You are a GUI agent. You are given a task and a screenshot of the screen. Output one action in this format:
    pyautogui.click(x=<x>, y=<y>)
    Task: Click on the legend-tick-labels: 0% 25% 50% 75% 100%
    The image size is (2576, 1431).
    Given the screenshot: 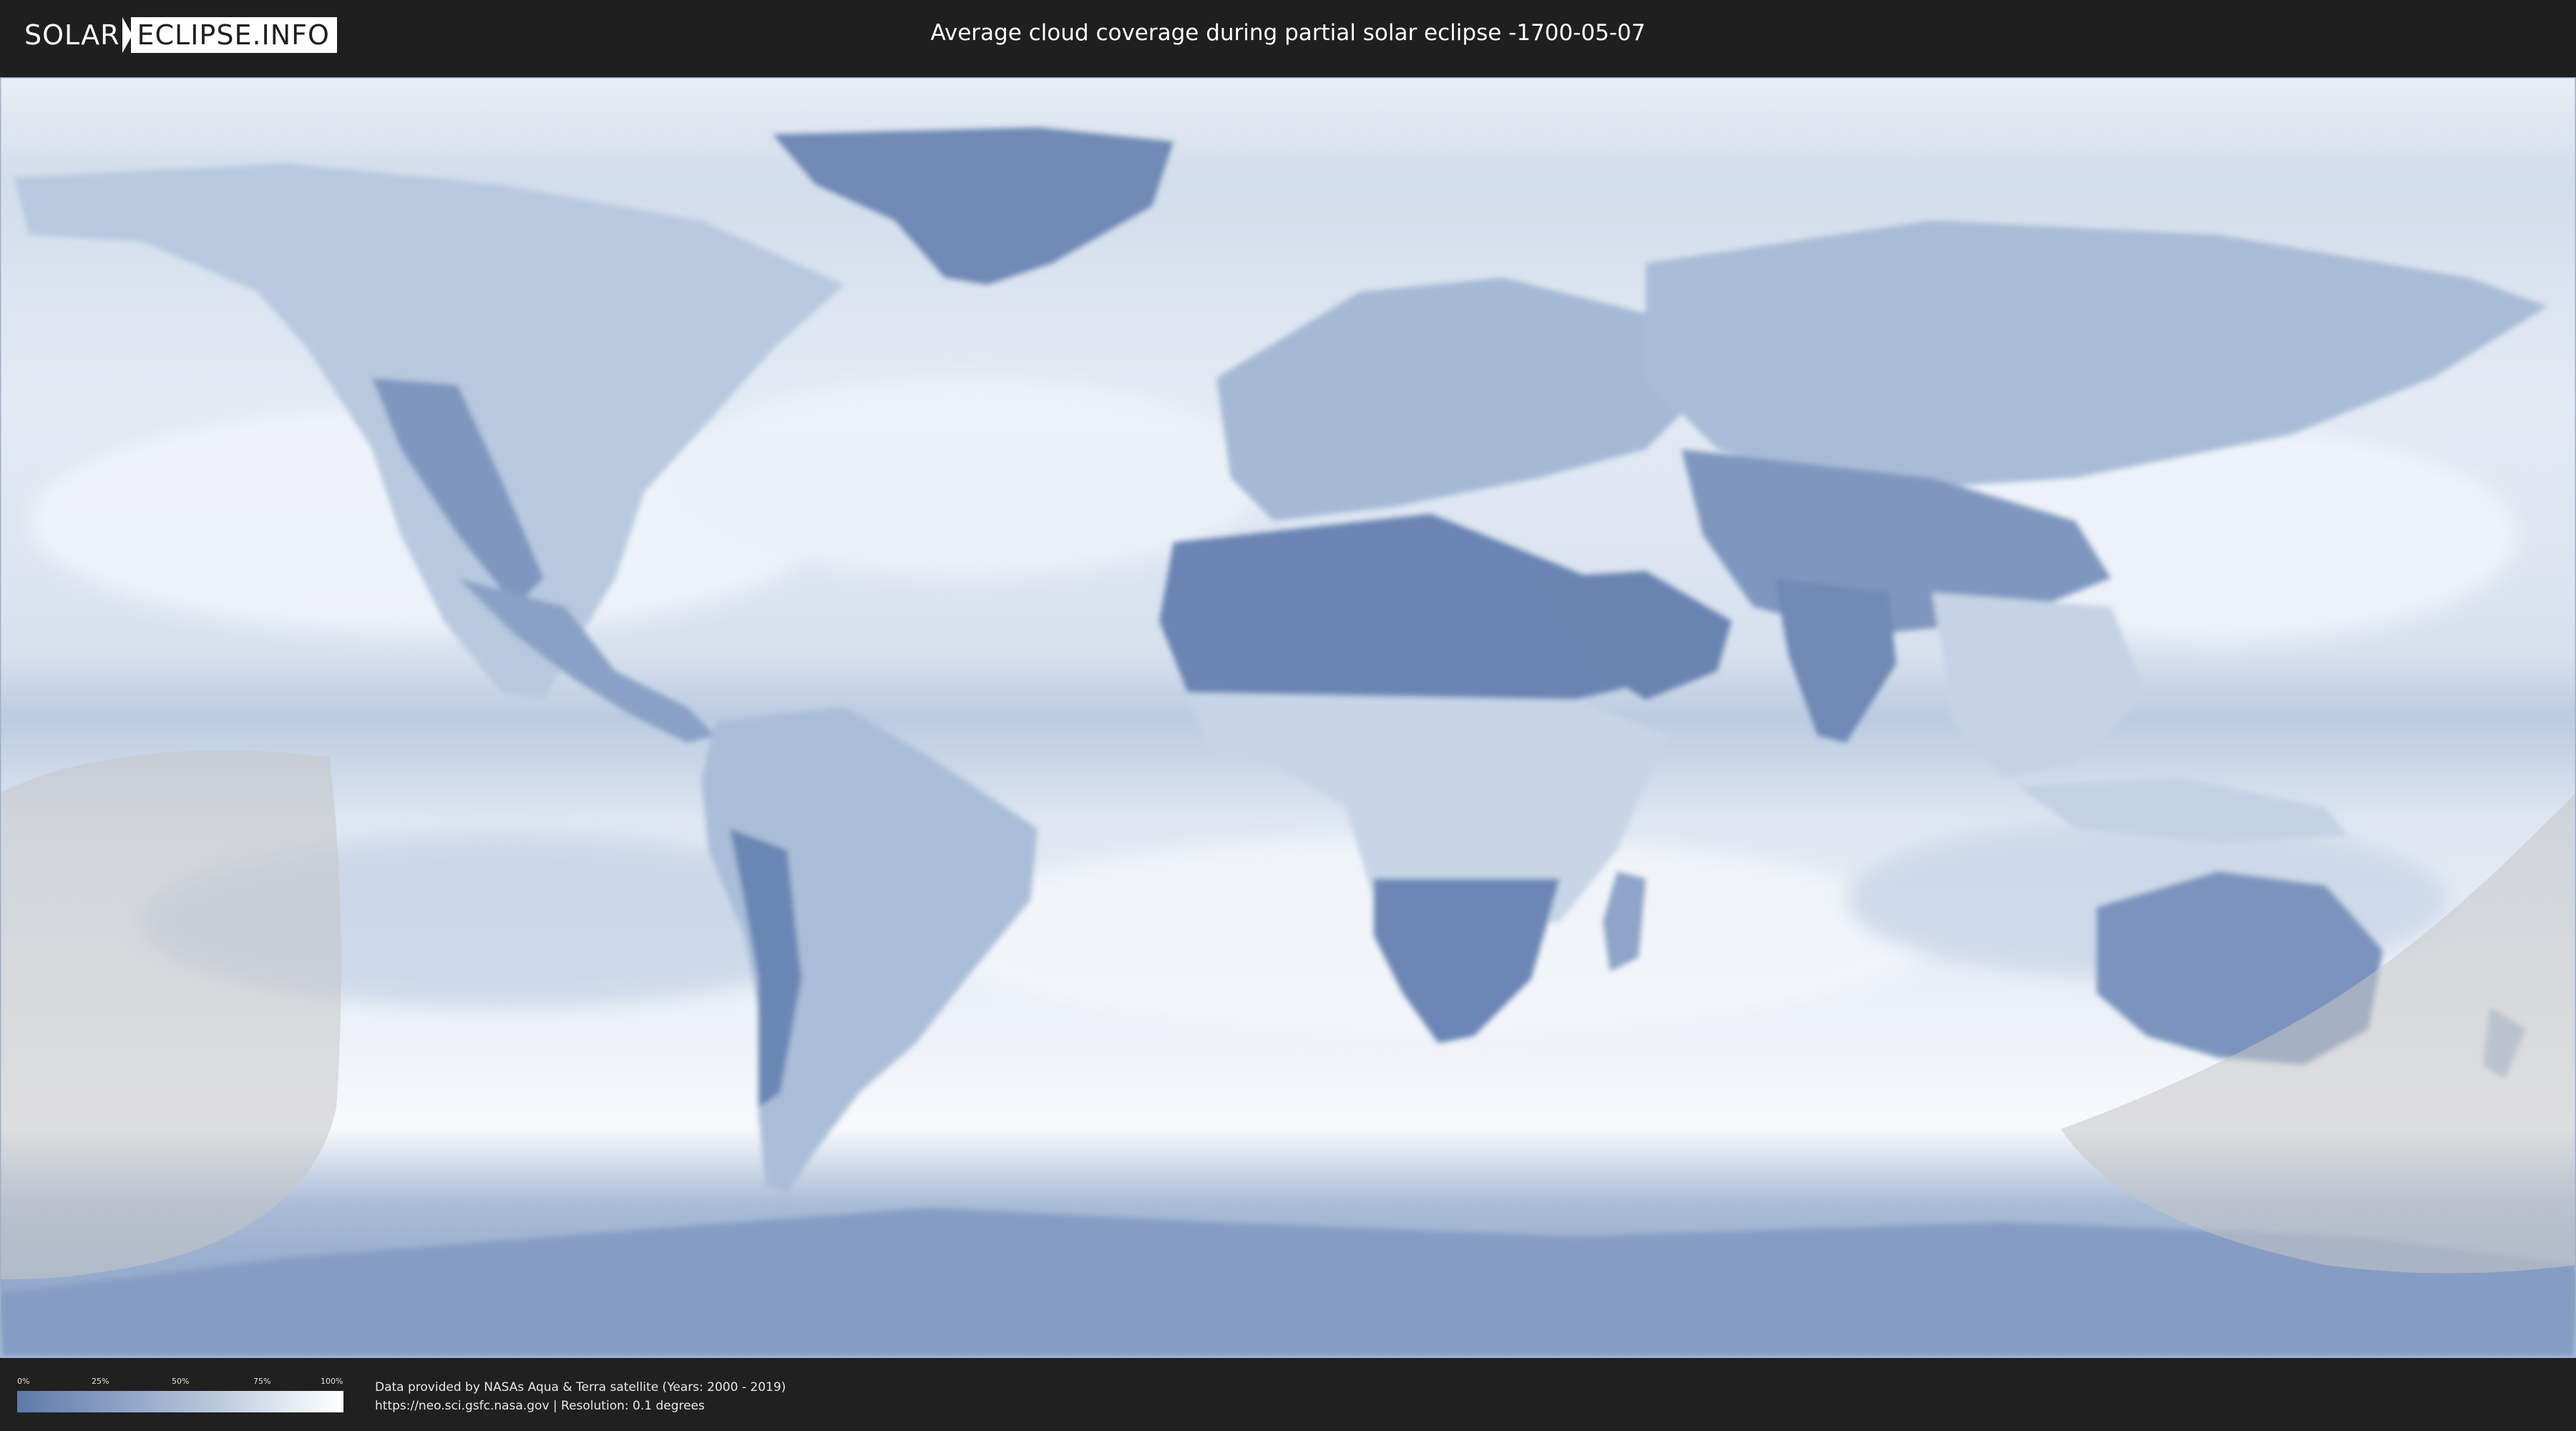 What is the action you would take?
    pyautogui.click(x=180, y=1382)
    